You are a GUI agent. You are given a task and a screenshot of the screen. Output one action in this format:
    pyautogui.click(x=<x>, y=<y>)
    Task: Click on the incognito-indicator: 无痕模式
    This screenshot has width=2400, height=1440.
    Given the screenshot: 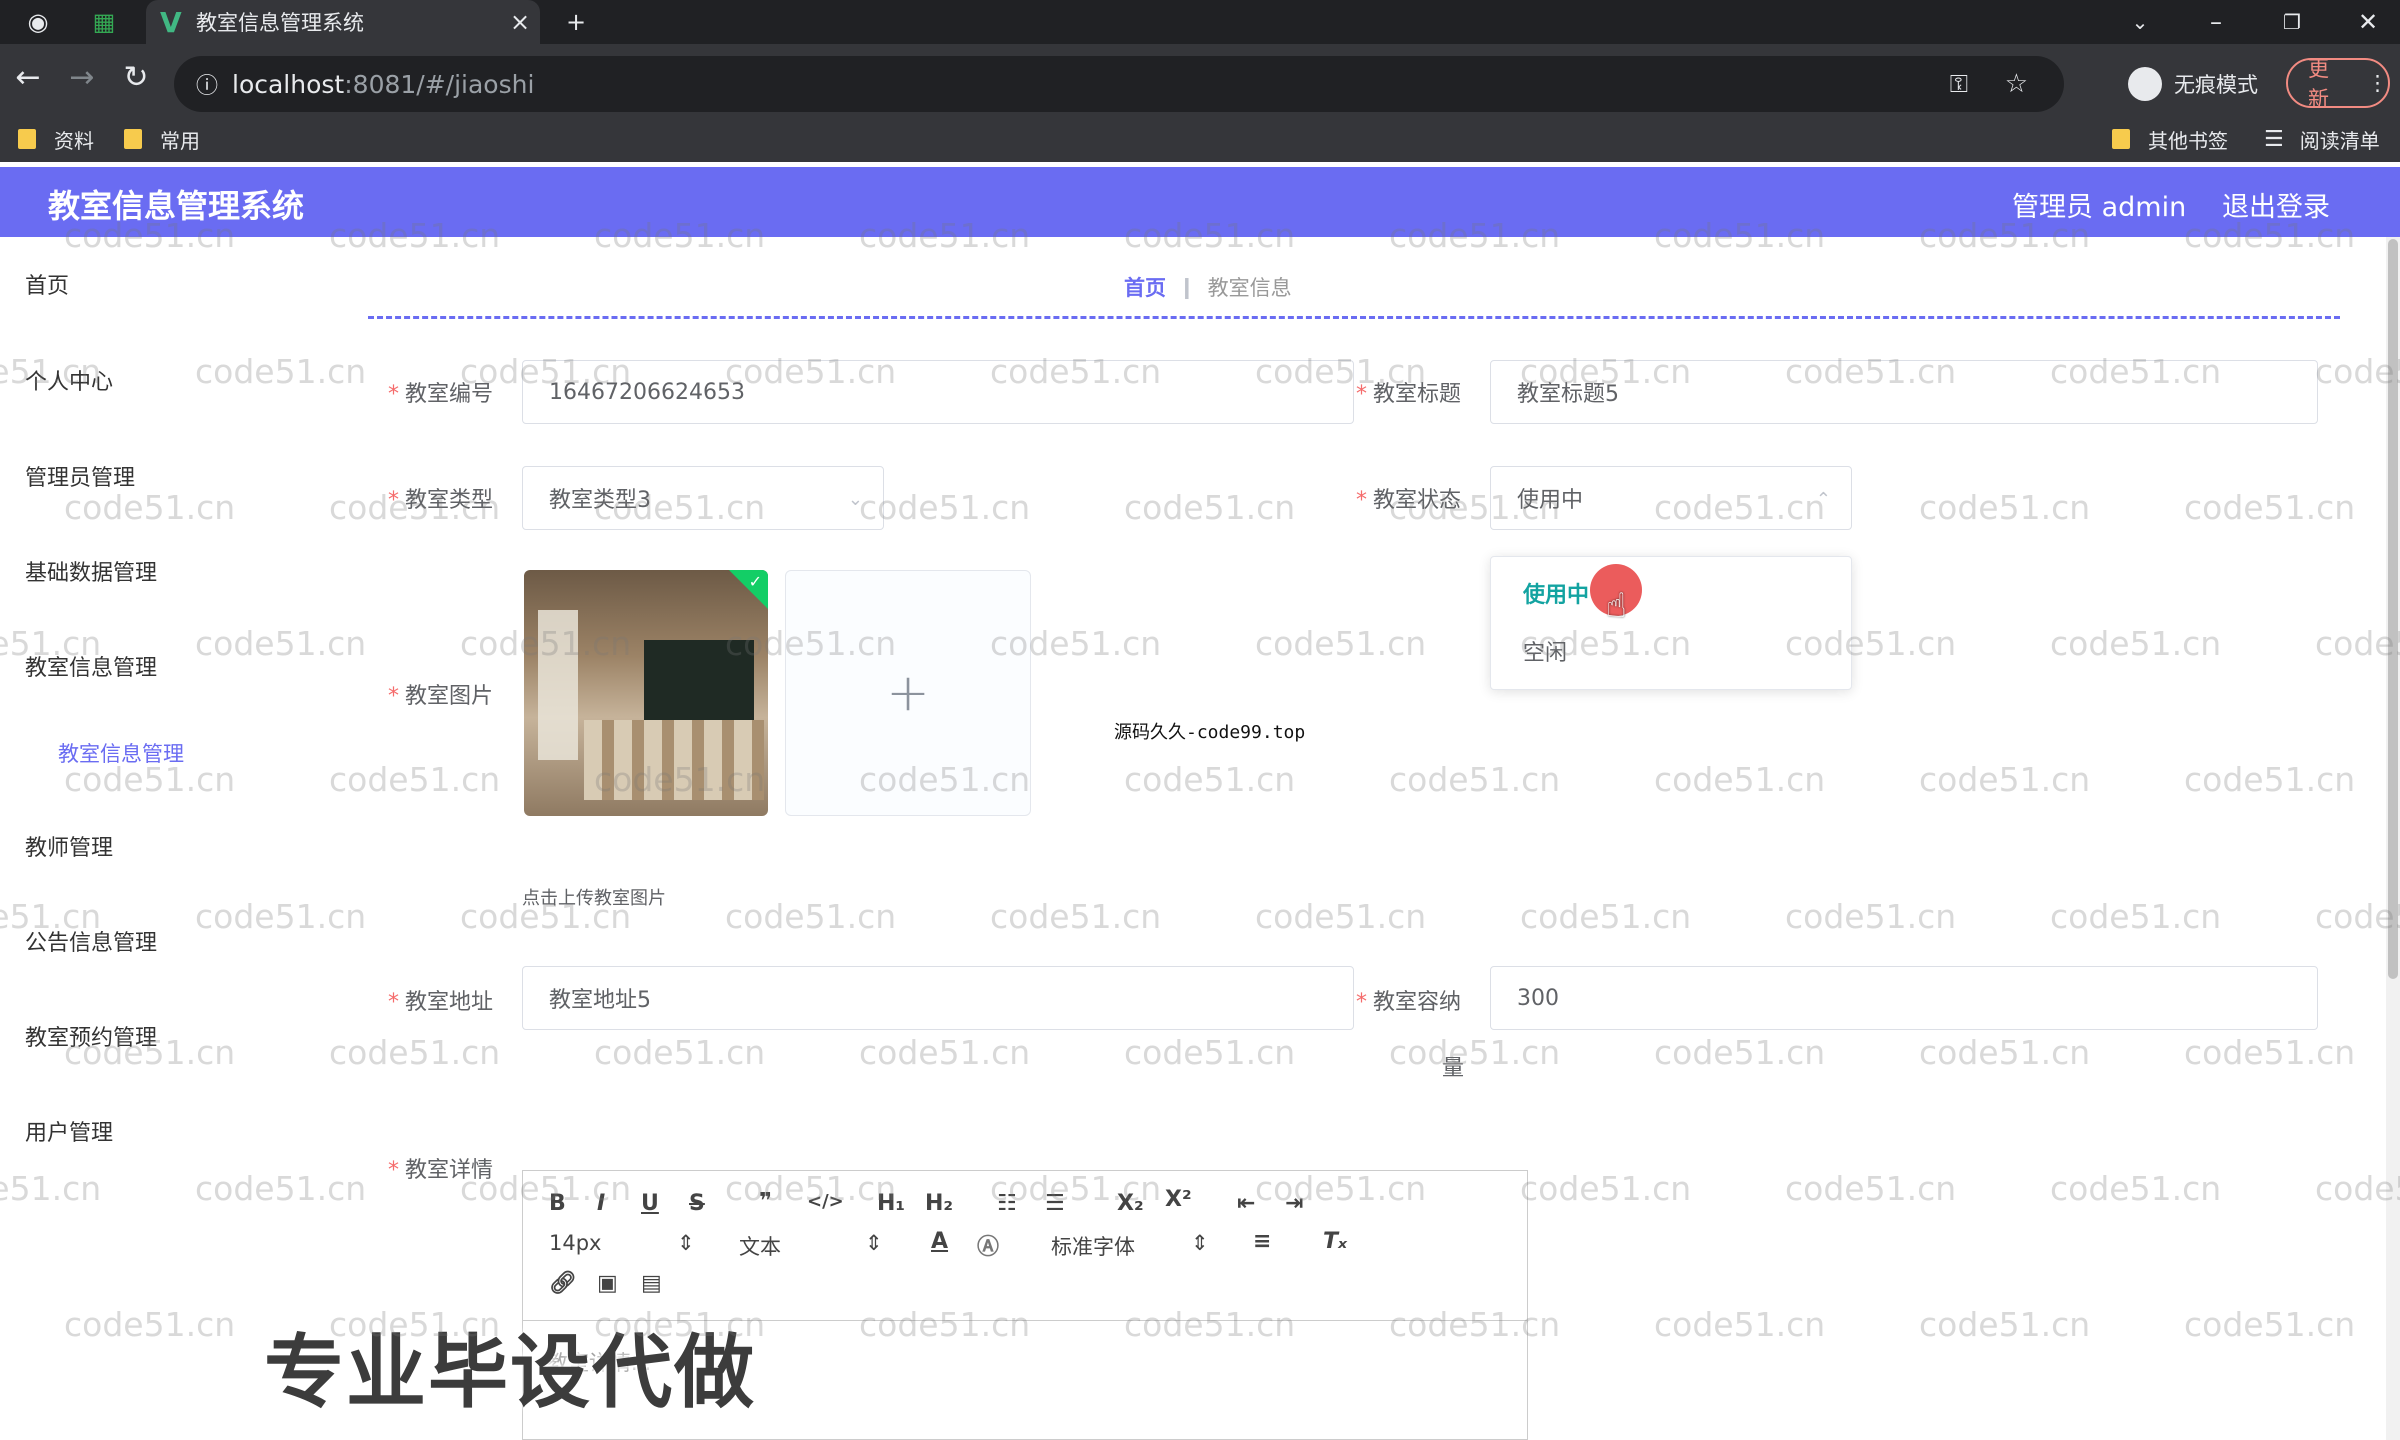 What is the action you would take?
    pyautogui.click(x=2193, y=84)
    